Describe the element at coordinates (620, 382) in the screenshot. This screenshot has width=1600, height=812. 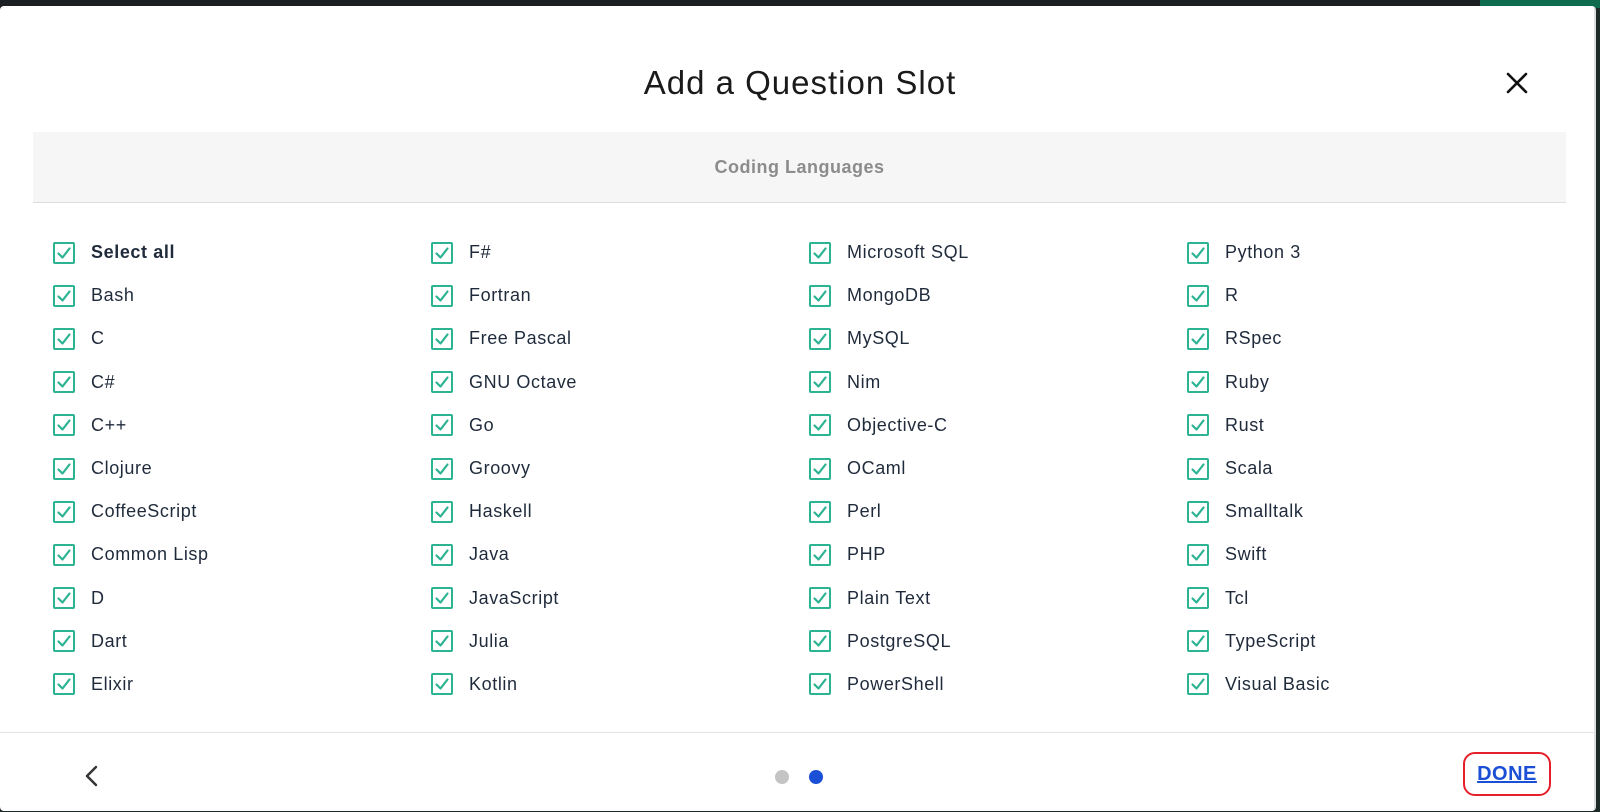
I see `language-option: GNU Octave` at that location.